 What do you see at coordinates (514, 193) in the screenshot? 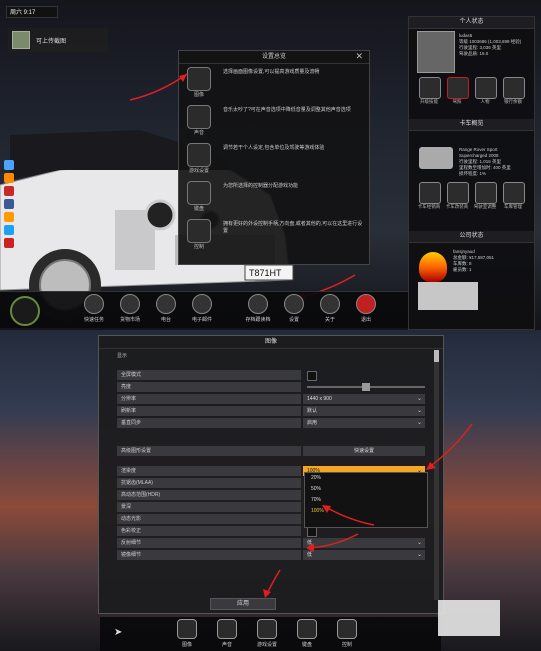
I see `garage-button` at bounding box center [514, 193].